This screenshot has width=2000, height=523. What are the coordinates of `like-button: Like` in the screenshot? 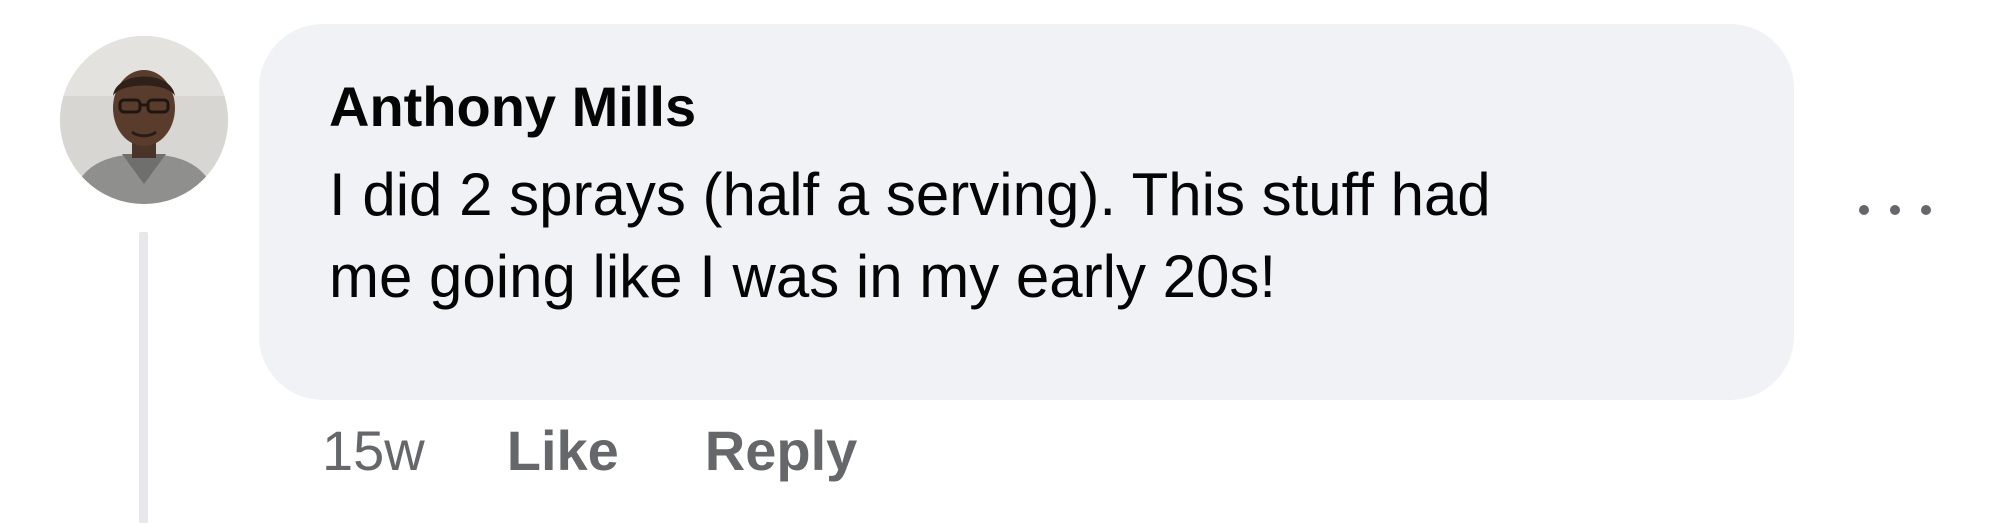 It's located at (563, 450).